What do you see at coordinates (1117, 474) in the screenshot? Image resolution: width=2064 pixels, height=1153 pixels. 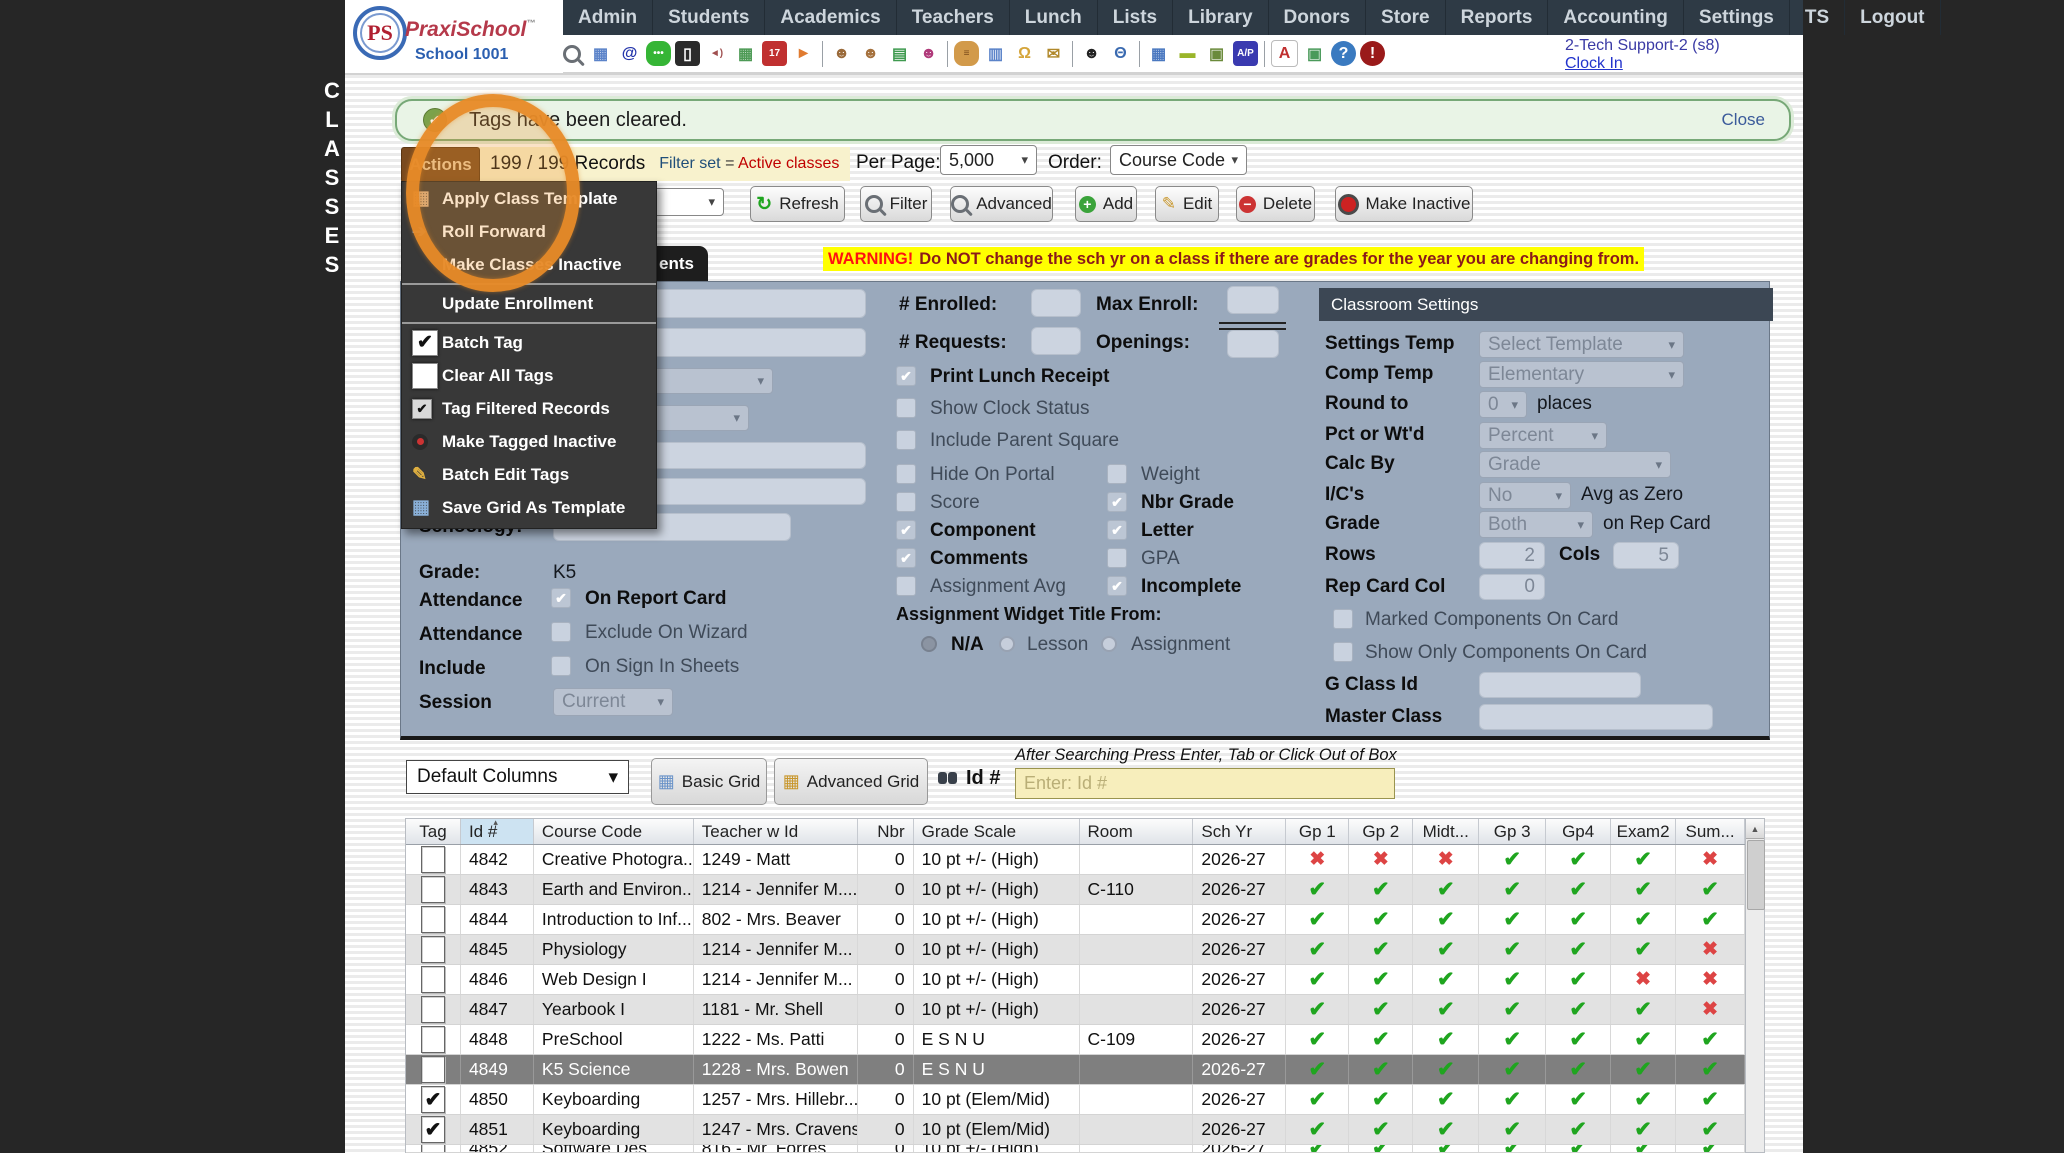 I see `checkbox-weight` at bounding box center [1117, 474].